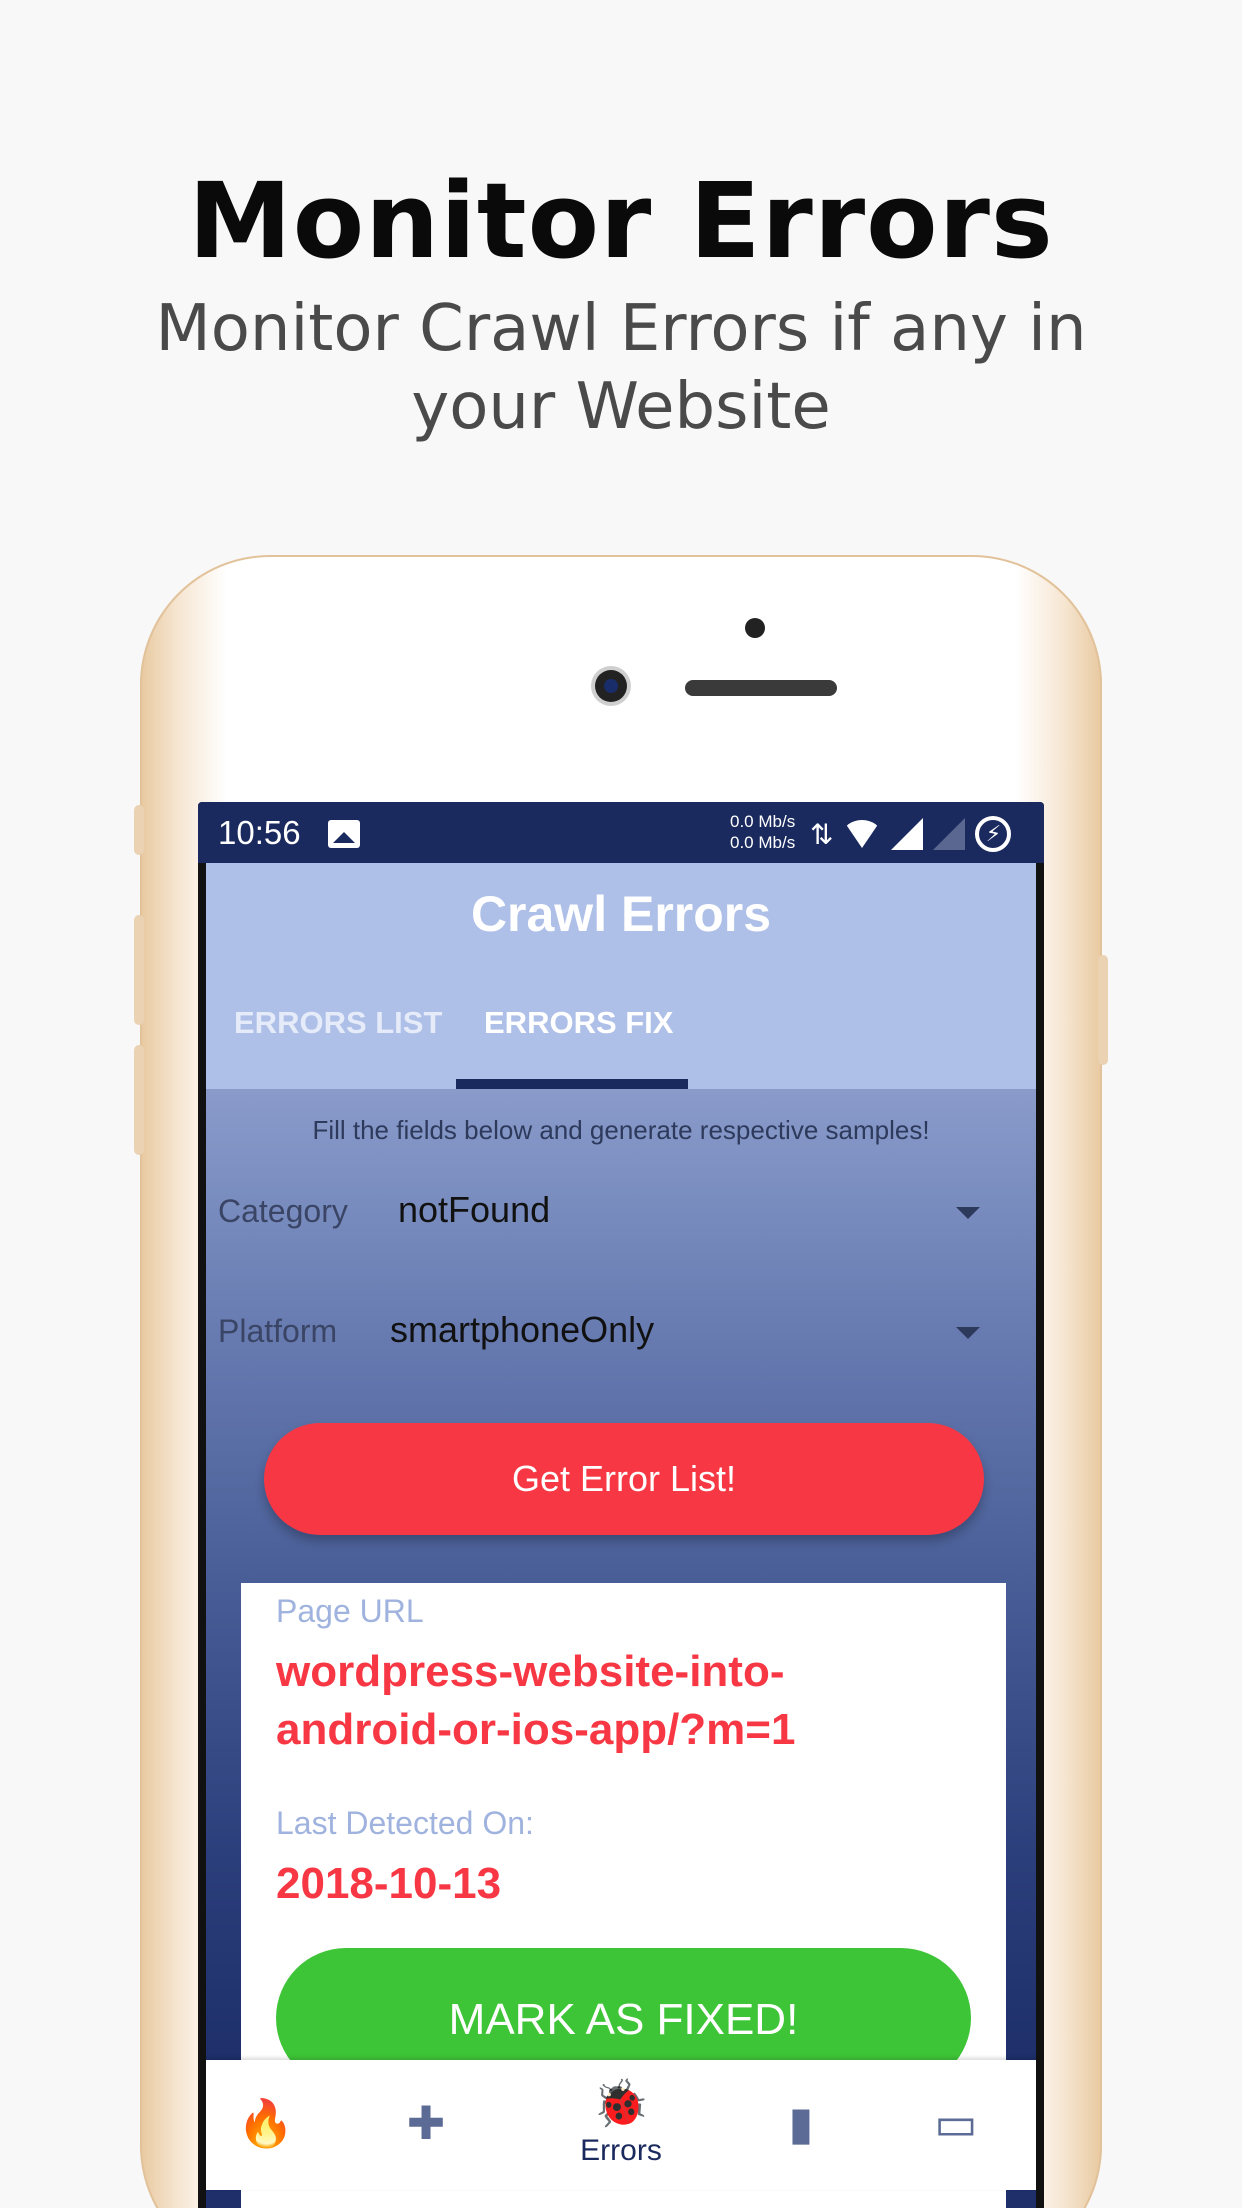 This screenshot has height=2208, width=1242. I want to click on bottom-navigation: 🔥 ✚ 🐞 Errors ▮ ▭, so click(621, 2125).